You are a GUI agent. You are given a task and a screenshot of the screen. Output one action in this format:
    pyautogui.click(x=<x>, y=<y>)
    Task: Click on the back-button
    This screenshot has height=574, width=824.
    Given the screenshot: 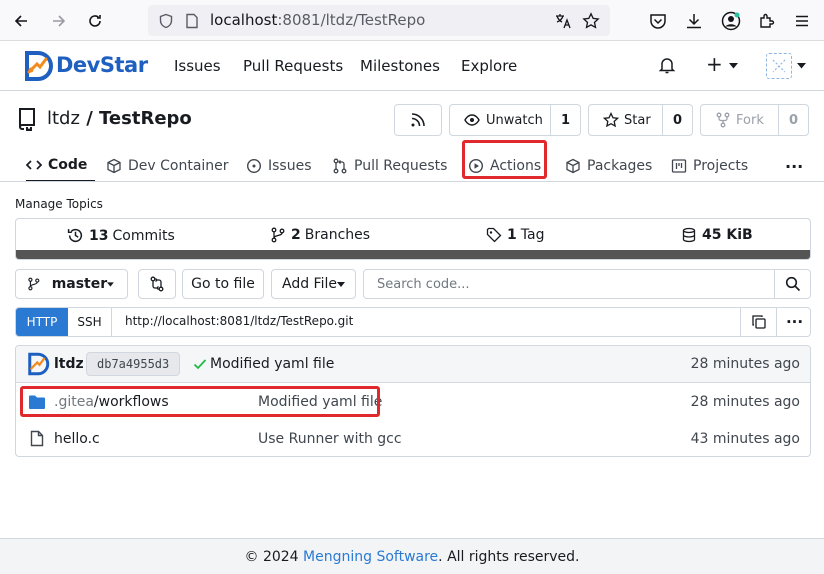 What is the action you would take?
    pyautogui.click(x=21, y=21)
    